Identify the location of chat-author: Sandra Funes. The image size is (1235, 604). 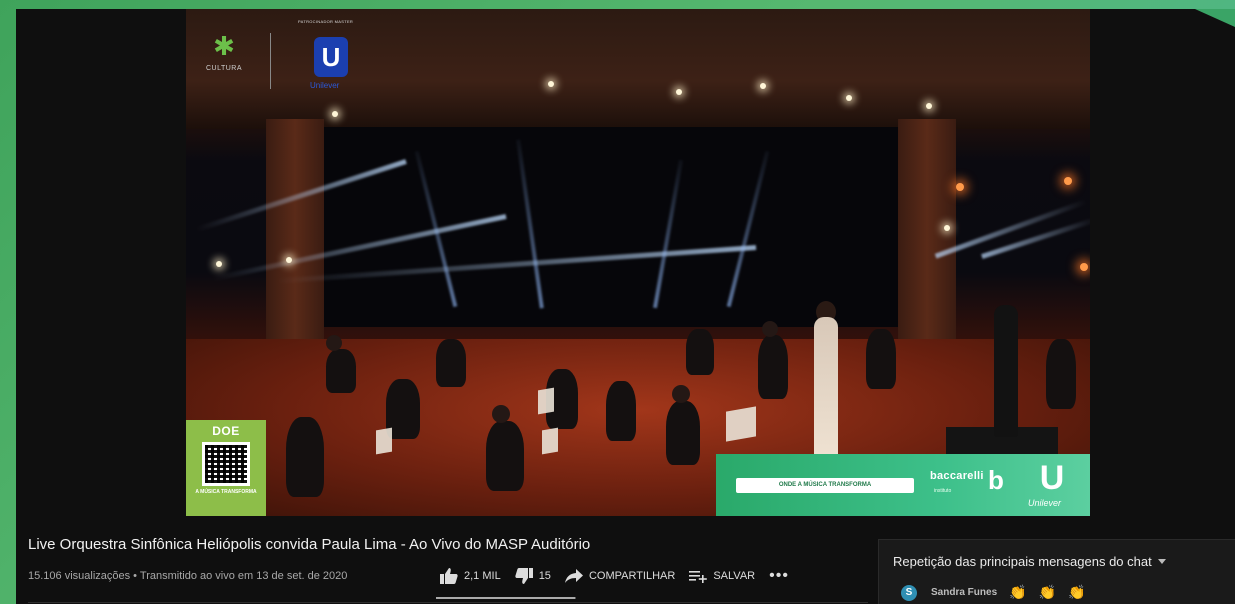
(964, 592).